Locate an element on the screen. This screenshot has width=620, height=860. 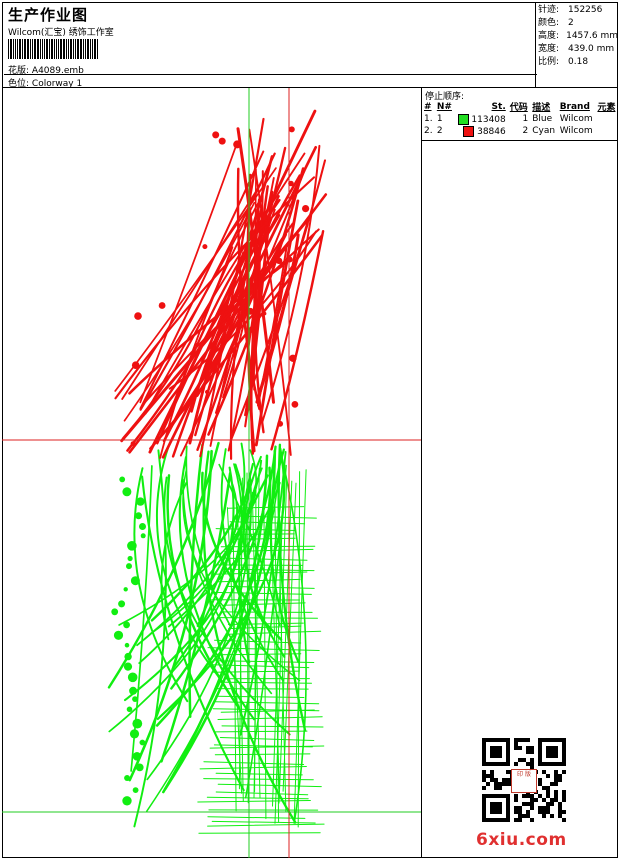
stat-scale: 比例: 0.18 is located at coordinates (563, 62).